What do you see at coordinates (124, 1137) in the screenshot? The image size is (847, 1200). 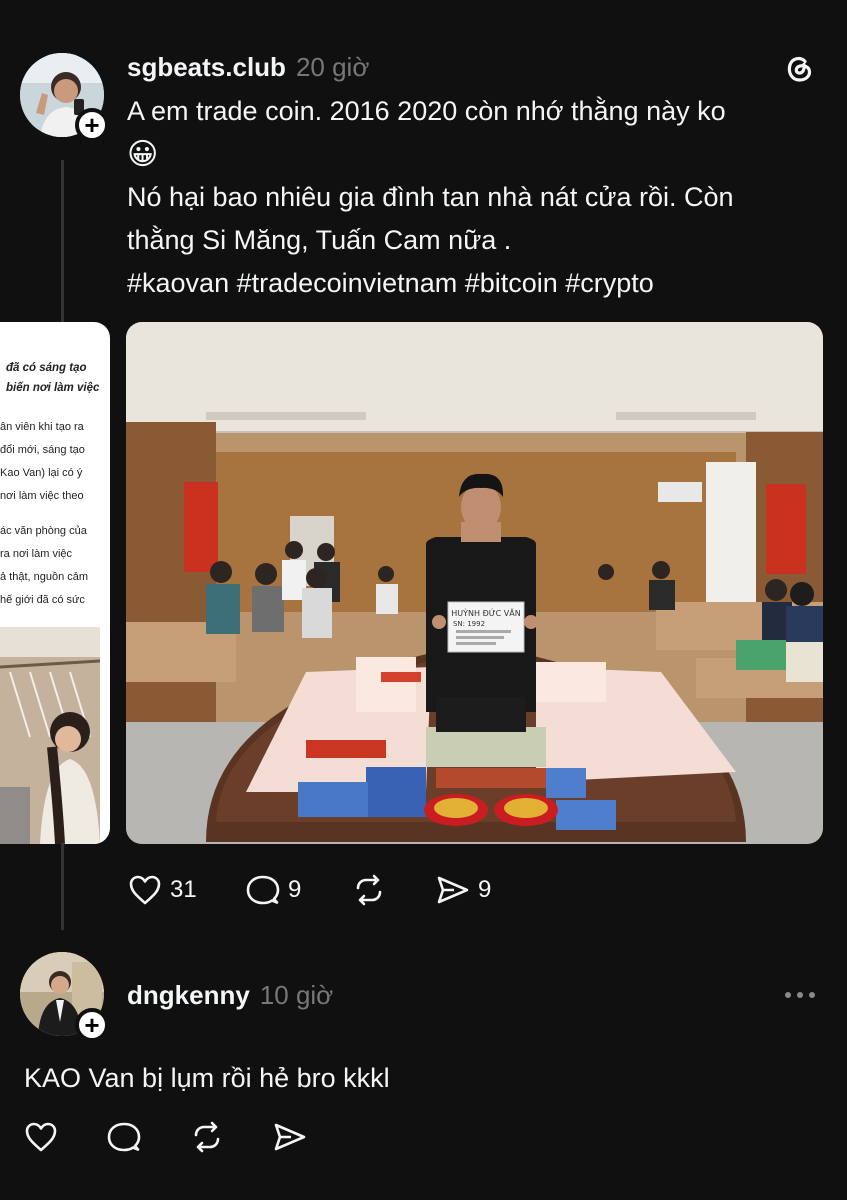 I see `reply-comment-button` at bounding box center [124, 1137].